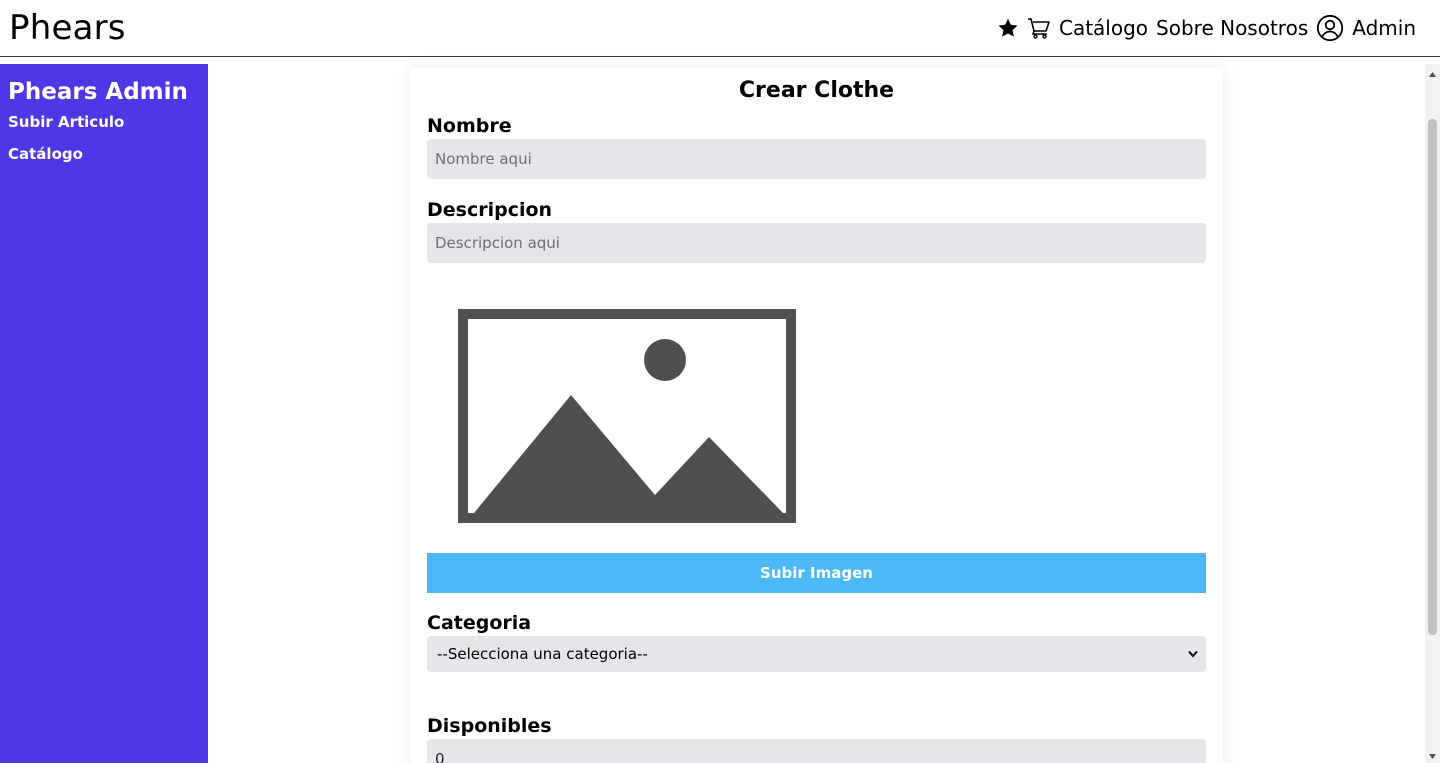 This screenshot has height=763, width=1440. I want to click on categoria-select: --Selecciona una categoria--, so click(816, 654).